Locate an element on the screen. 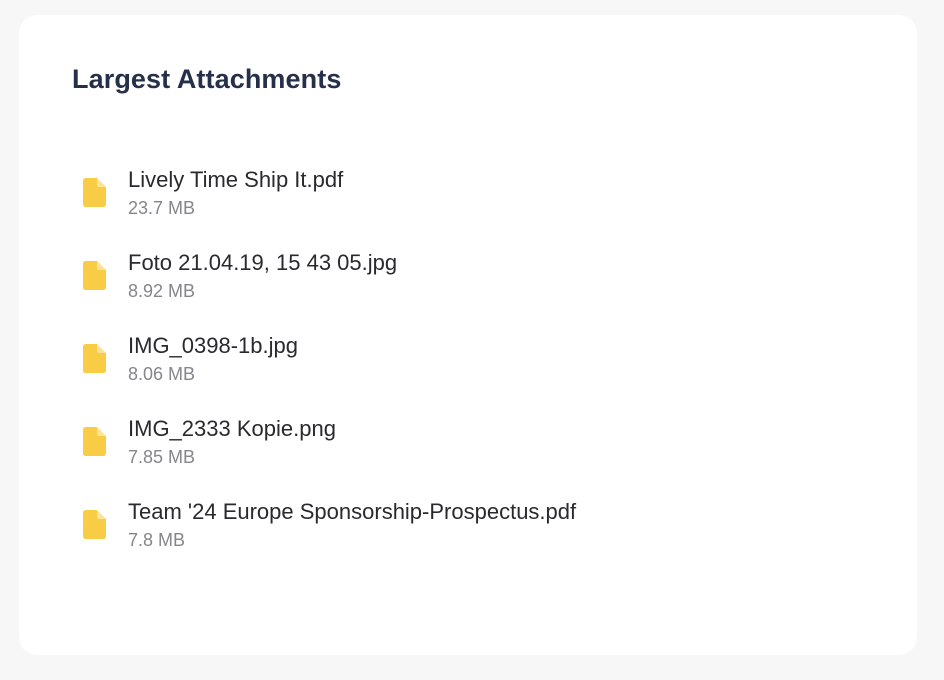  attachment-text: IMG_0398-1b.jpg 8.06 MB is located at coordinates (213, 359).